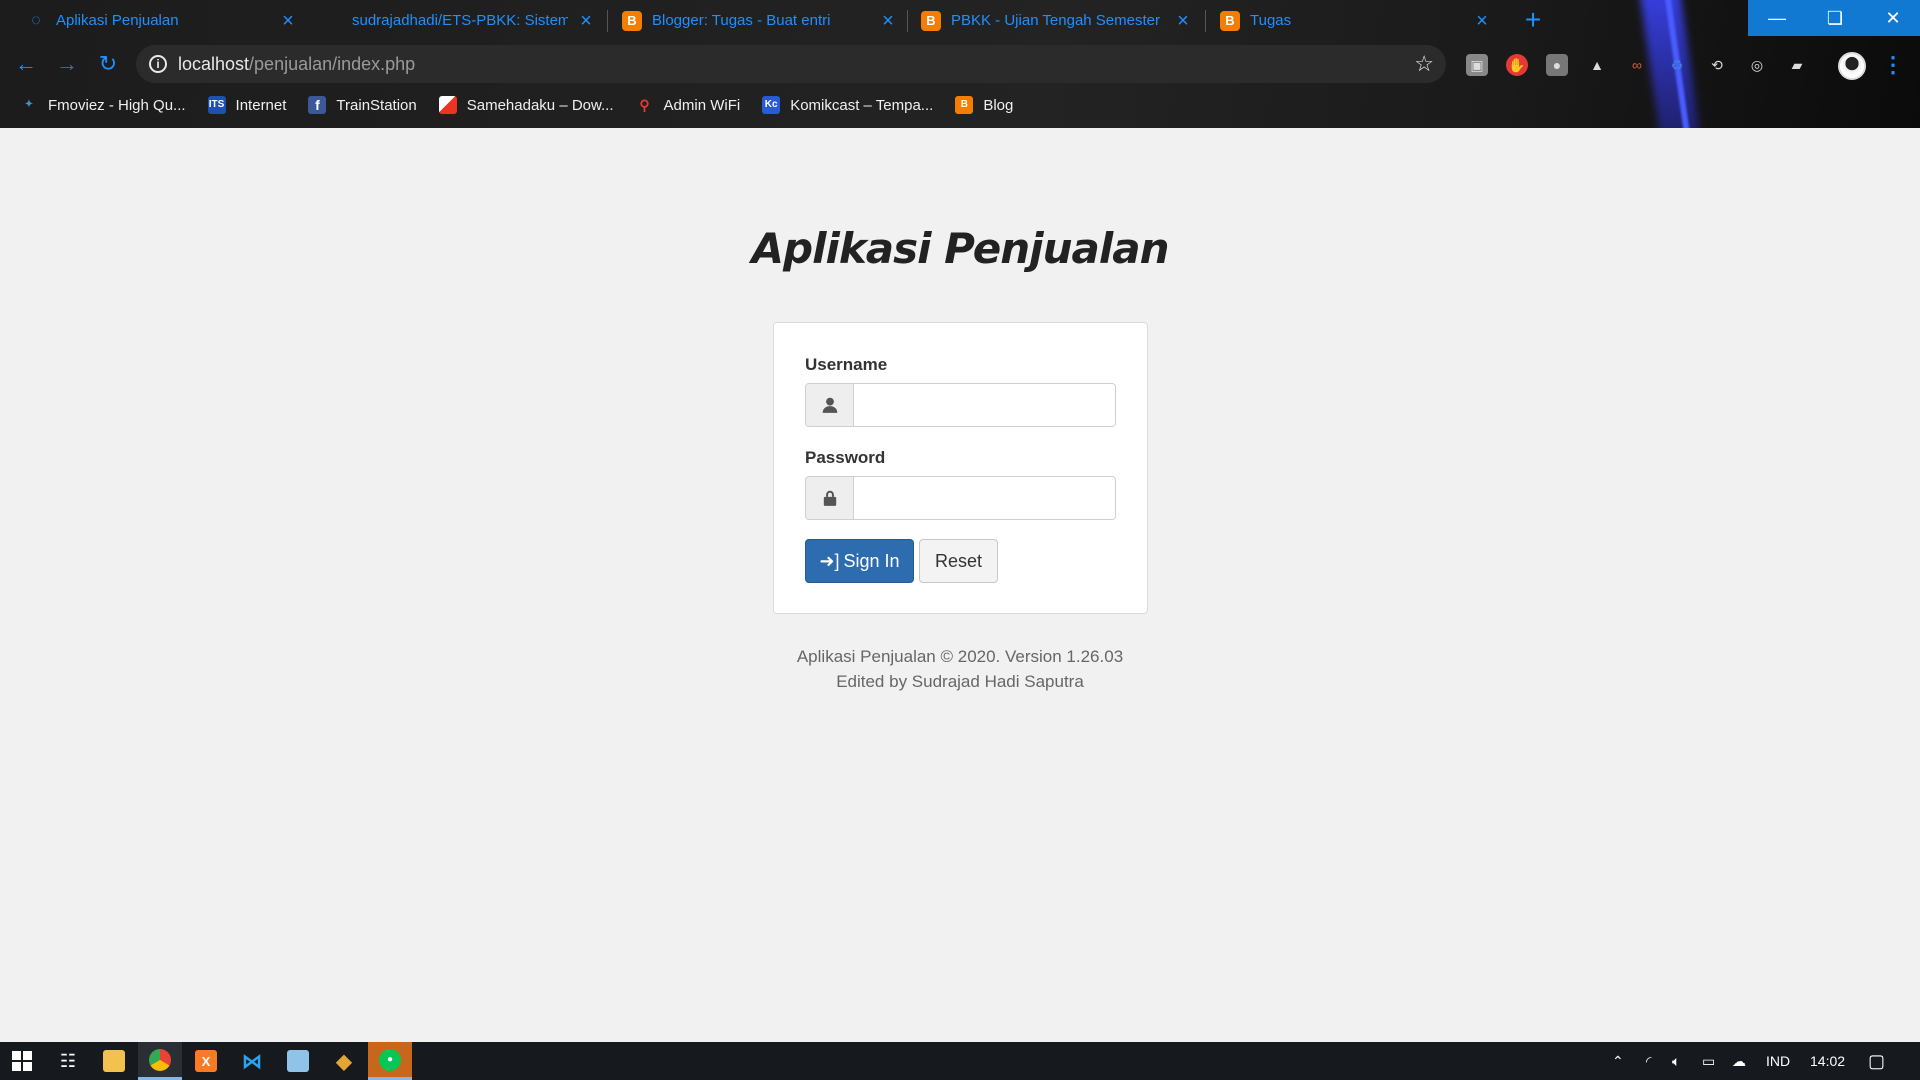  What do you see at coordinates (1778, 1061) in the screenshot?
I see `language-indicator: IND` at bounding box center [1778, 1061].